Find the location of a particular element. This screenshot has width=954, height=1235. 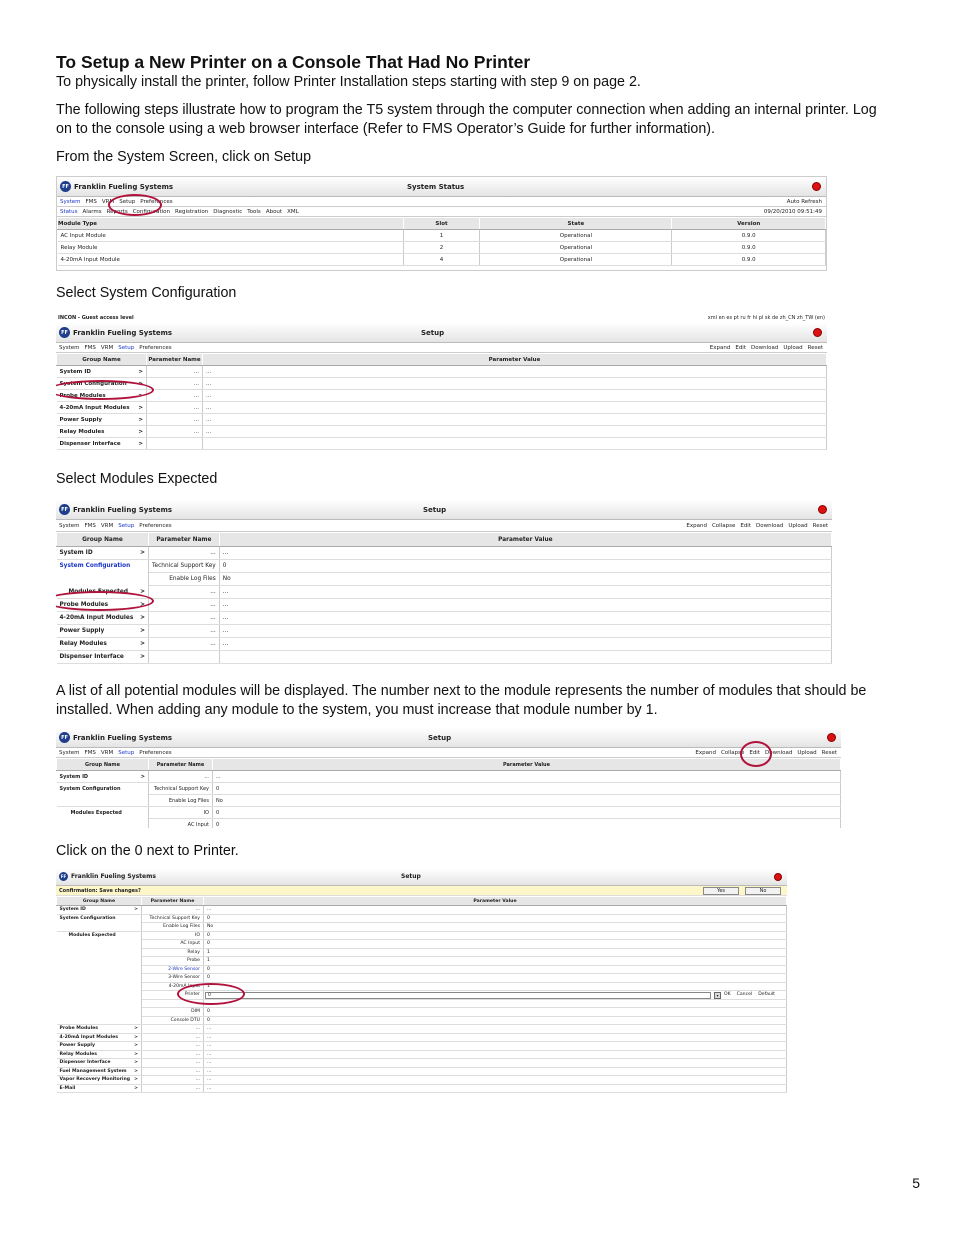

printer-row: Printer 0 ▾ OK Cancel Default is located at coordinates (421, 995).